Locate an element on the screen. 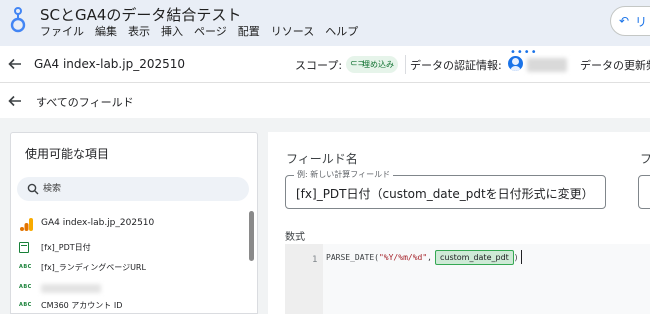 Image resolution: width=650 pixels, height=314 pixels. formula-heading: 数式 is located at coordinates (295, 237).